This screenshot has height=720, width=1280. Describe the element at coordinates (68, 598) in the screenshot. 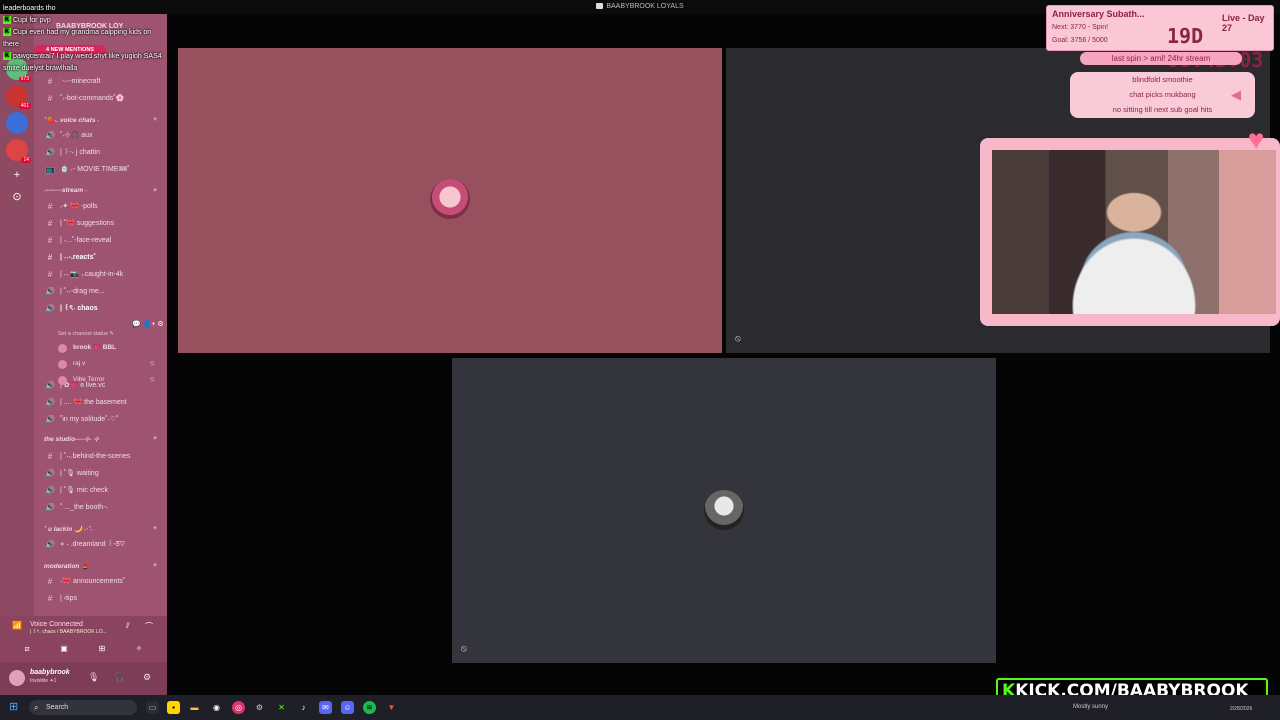

I see `channel-label: | ‹tips` at that location.